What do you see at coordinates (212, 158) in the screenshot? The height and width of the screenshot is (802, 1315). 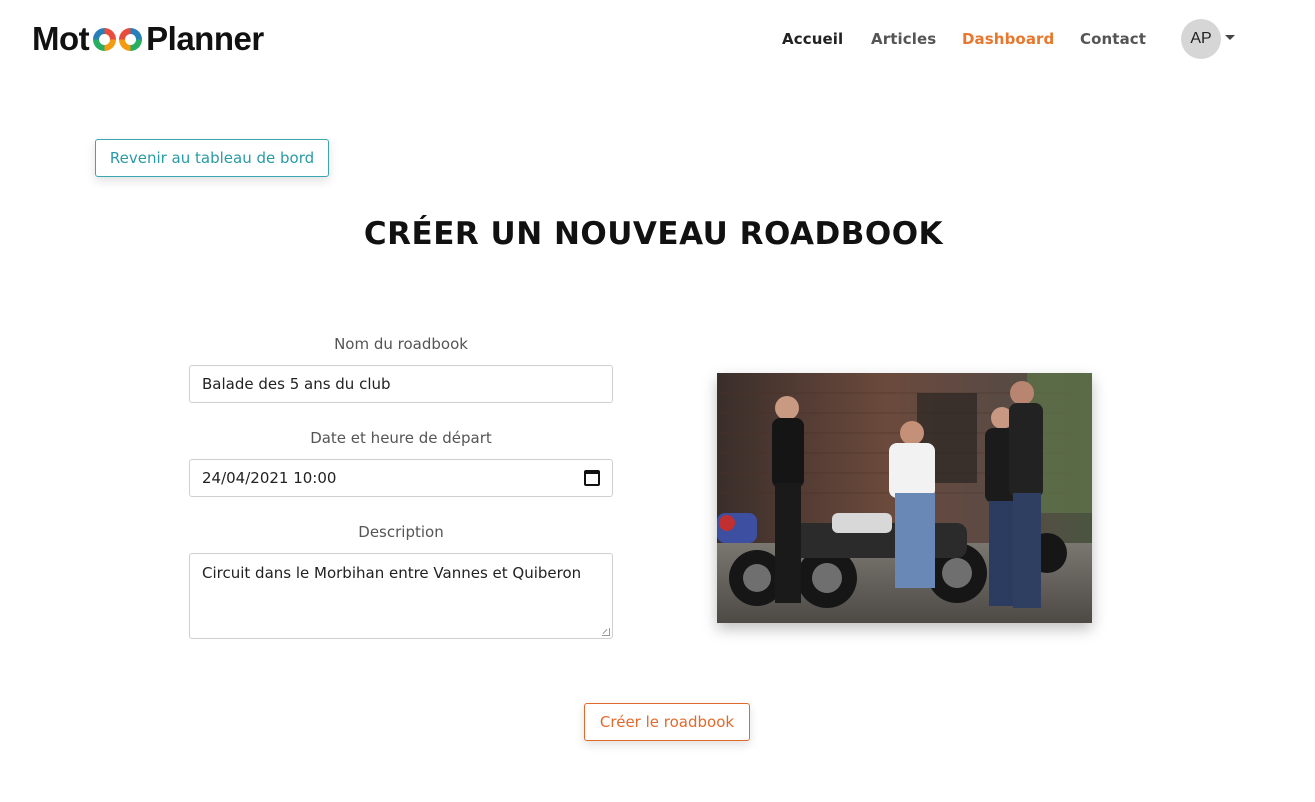 I see `back-to-dashboard-button: Revenir au tableau de bord` at bounding box center [212, 158].